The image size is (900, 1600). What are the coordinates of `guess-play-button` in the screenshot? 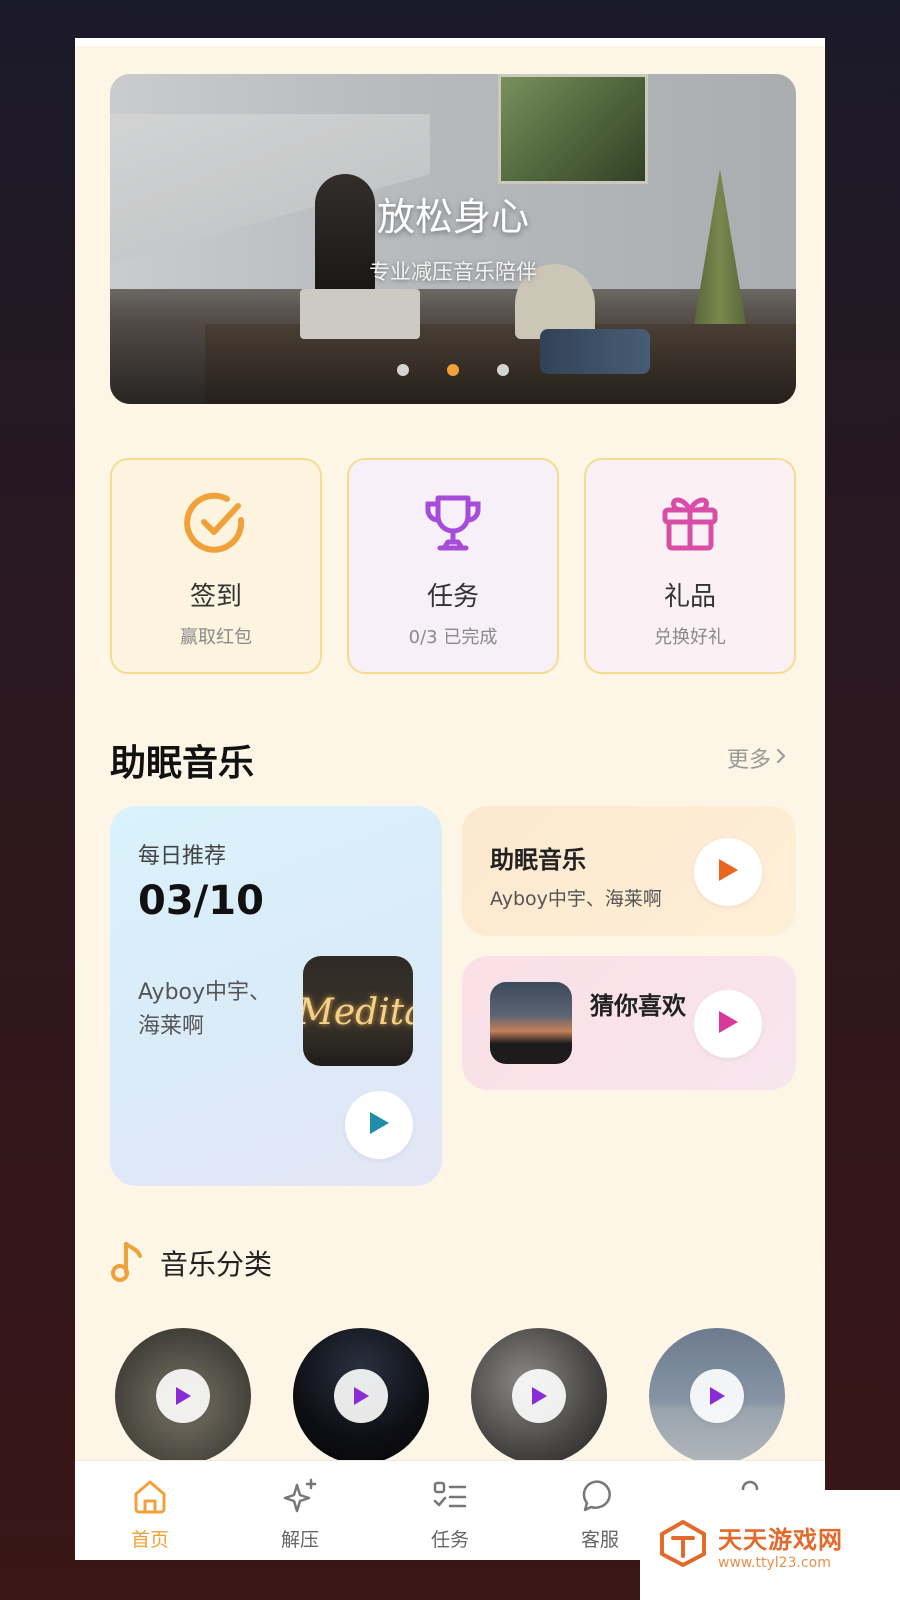 It's located at (728, 1024).